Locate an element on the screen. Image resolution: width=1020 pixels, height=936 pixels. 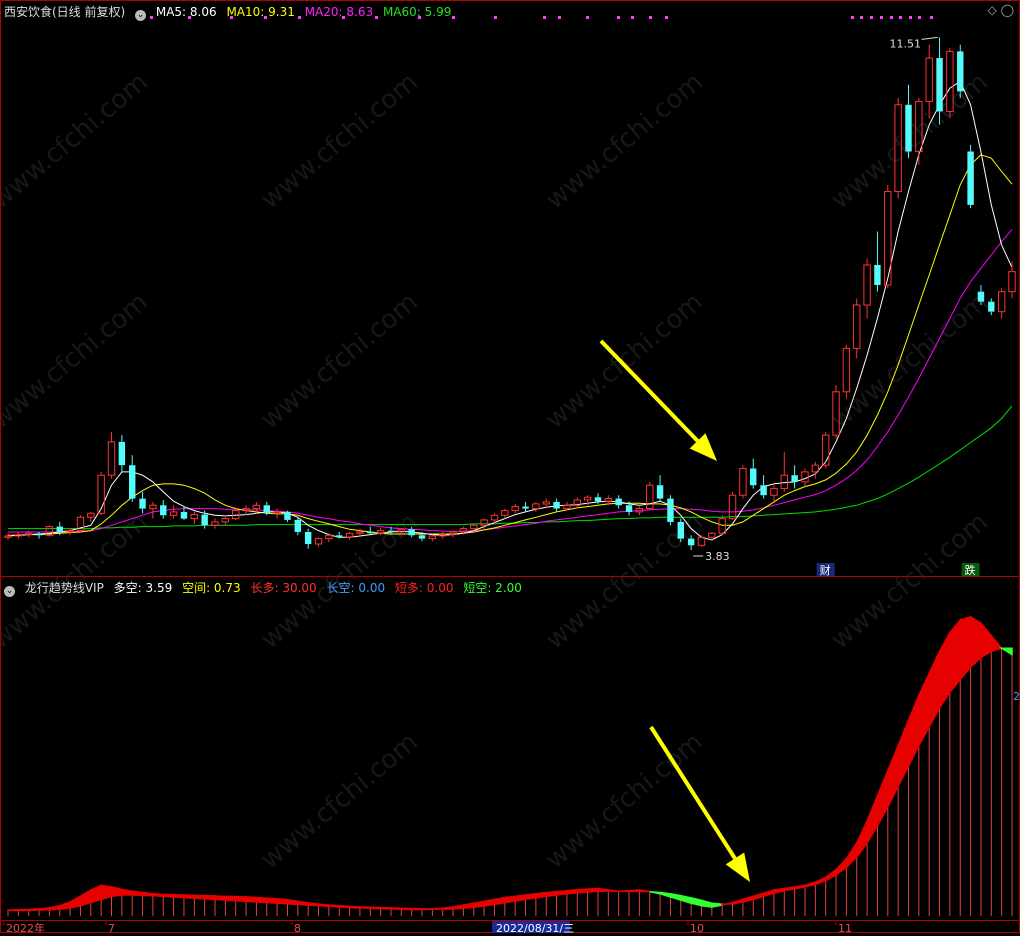
ma60-value: MA60: 5.99 is located at coordinates (417, 12).